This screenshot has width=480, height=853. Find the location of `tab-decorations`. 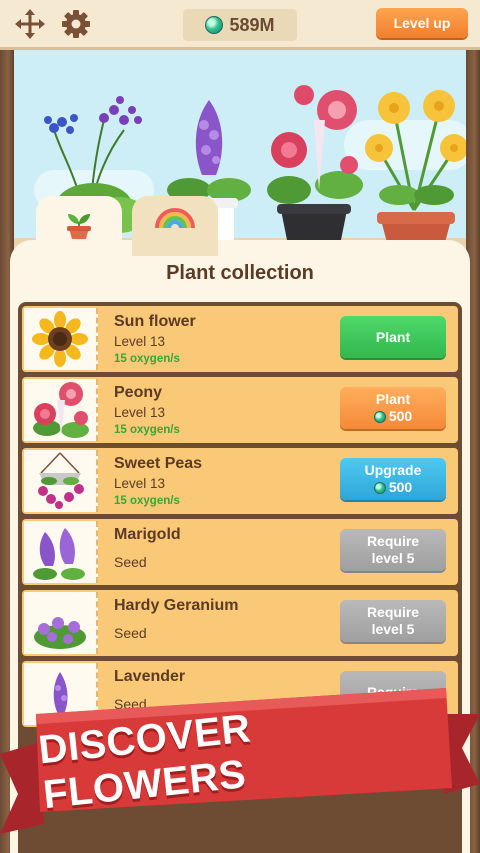

tab-decorations is located at coordinates (175, 226).